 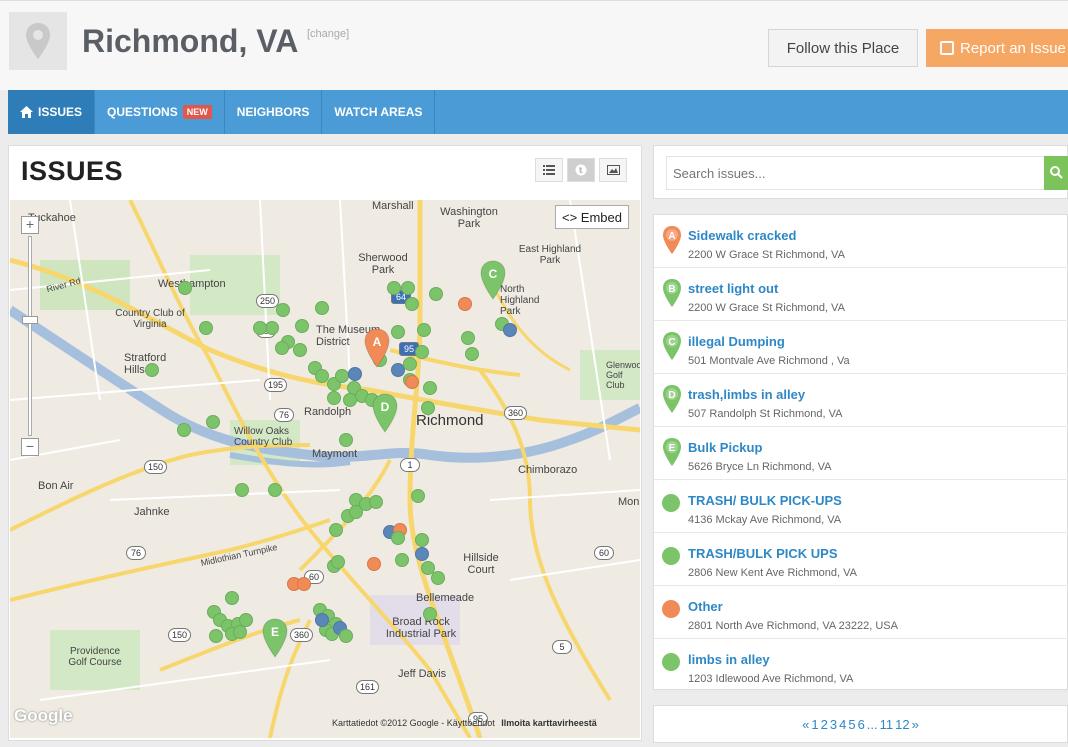 I want to click on pagination-prev: «, so click(x=805, y=724).